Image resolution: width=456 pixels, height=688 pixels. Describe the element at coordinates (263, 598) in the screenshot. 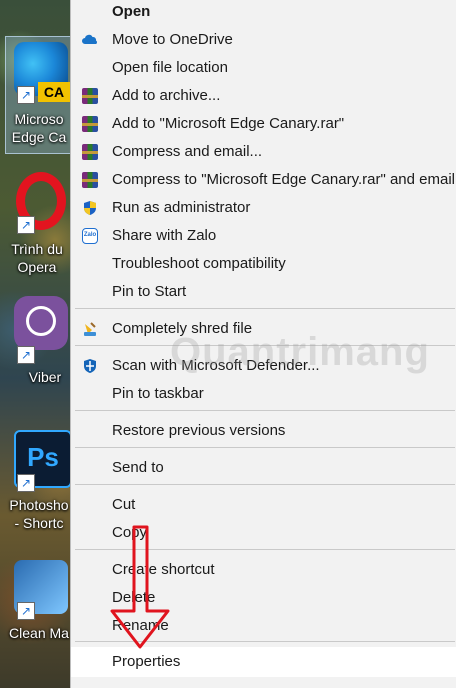

I see `menu-item-delete: Delete` at that location.